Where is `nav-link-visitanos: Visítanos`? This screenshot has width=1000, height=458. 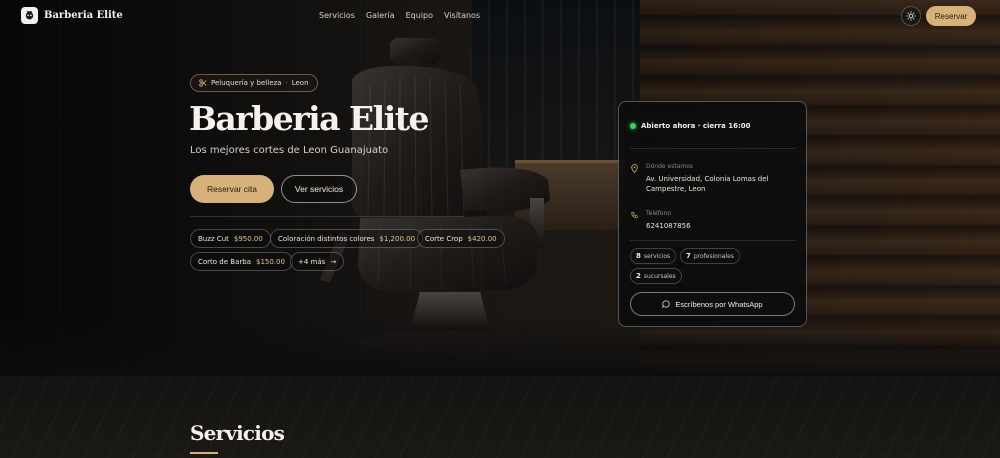 nav-link-visitanos: Visítanos is located at coordinates (462, 15).